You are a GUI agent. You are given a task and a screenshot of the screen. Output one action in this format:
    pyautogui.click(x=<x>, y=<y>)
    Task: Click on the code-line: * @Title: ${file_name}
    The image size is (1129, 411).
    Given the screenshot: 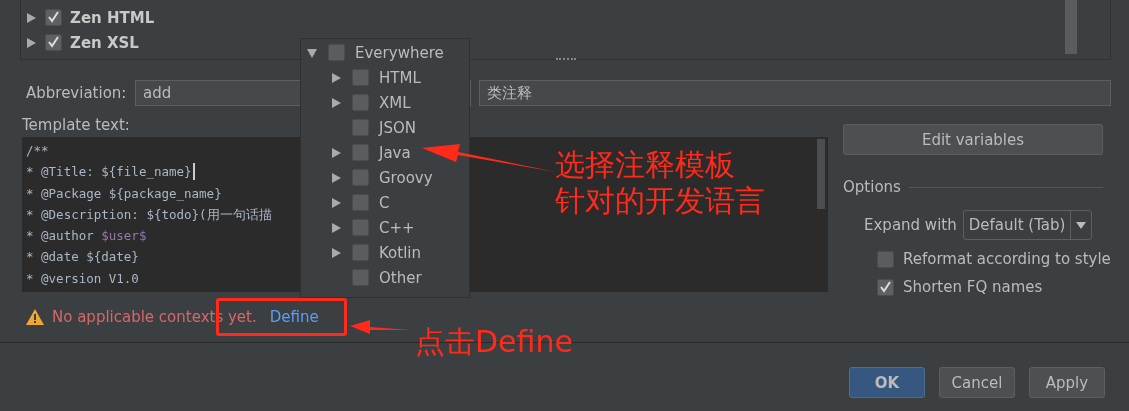 What is the action you would take?
    pyautogui.click(x=109, y=172)
    